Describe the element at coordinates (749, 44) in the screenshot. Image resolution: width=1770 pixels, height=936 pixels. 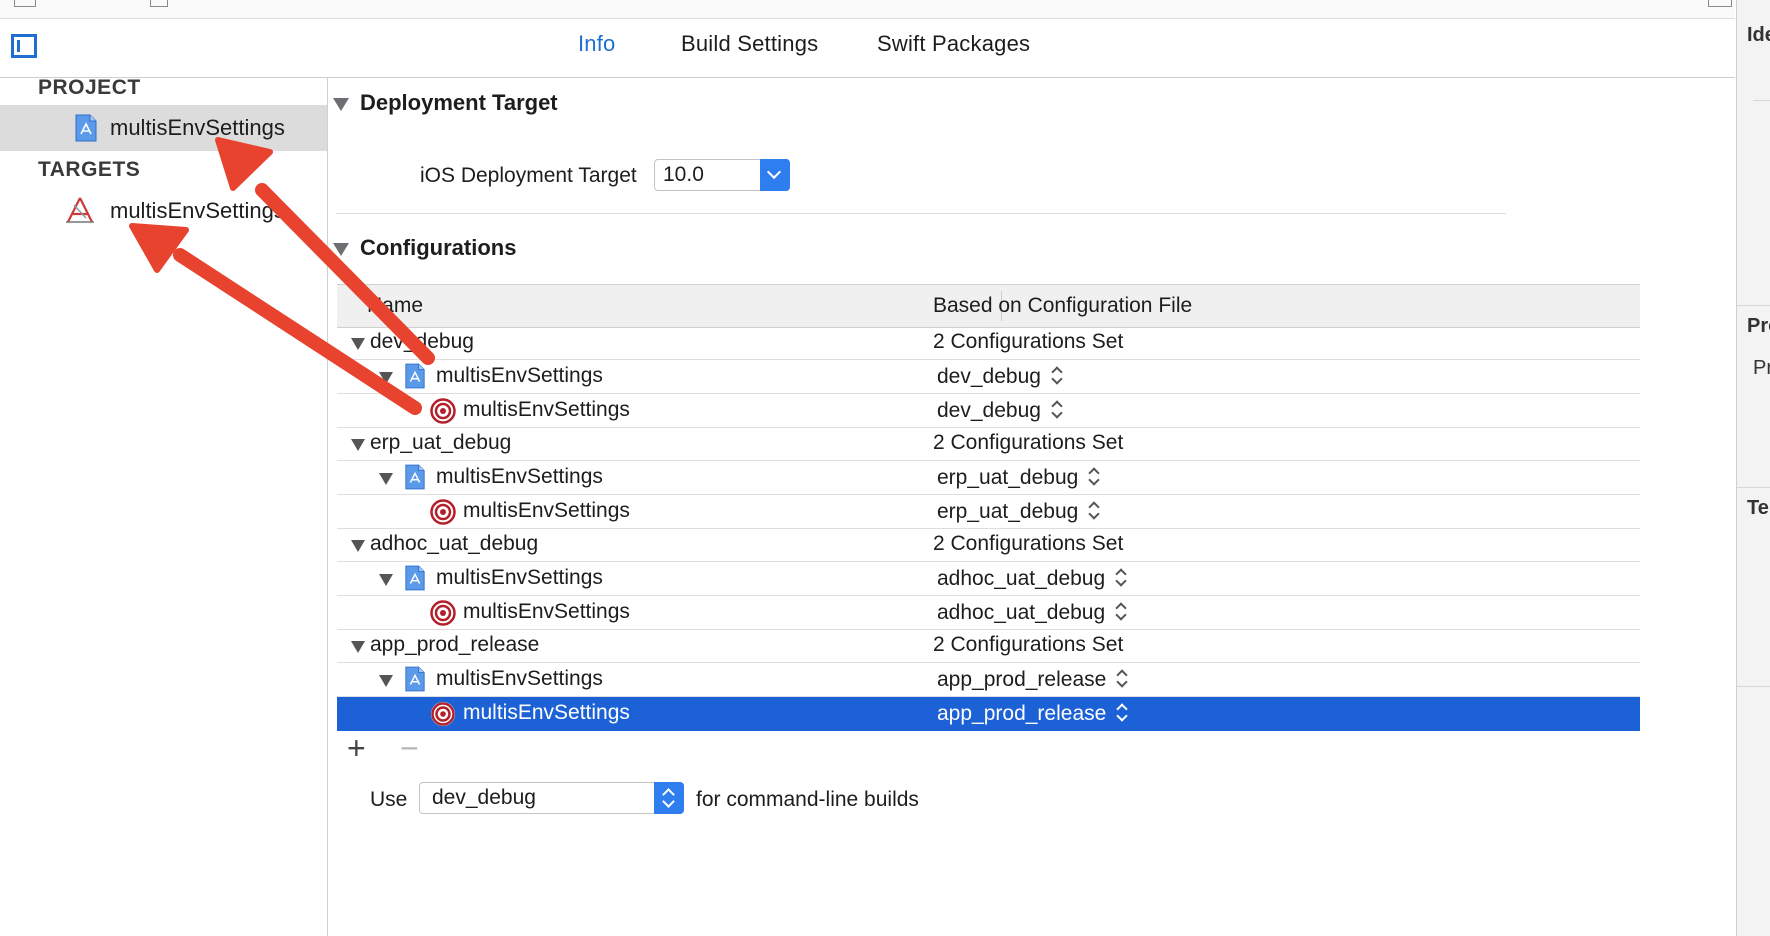
I see `tab-build-settings: Build Settings` at that location.